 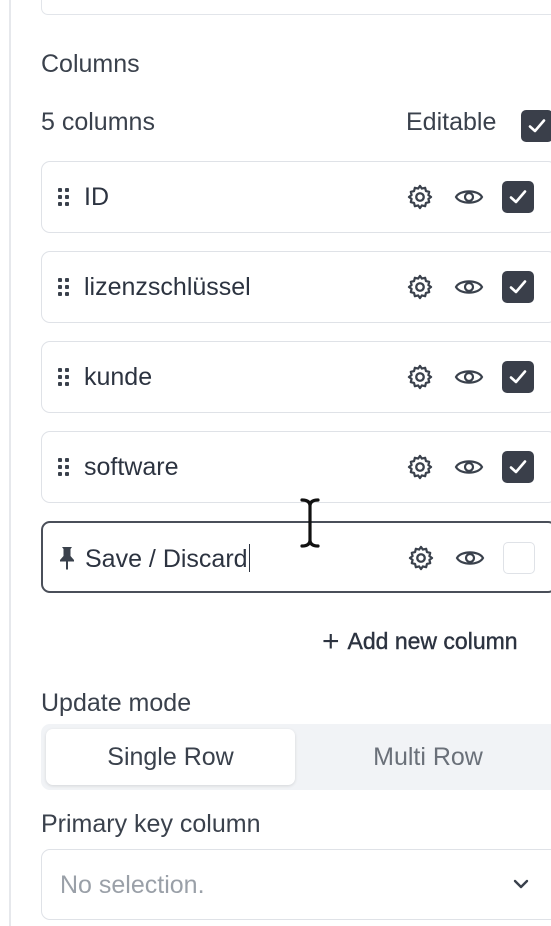 What do you see at coordinates (432, 641) in the screenshot?
I see `add-new-column-label: Add new column` at bounding box center [432, 641].